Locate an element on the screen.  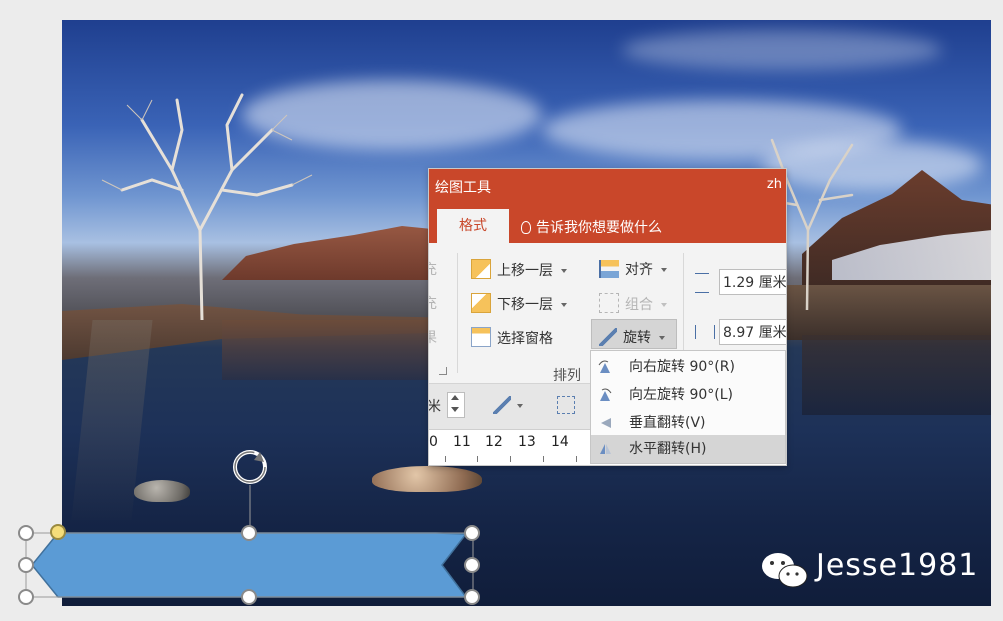
flip-horizontal-icon is located at coordinates (605, 449).